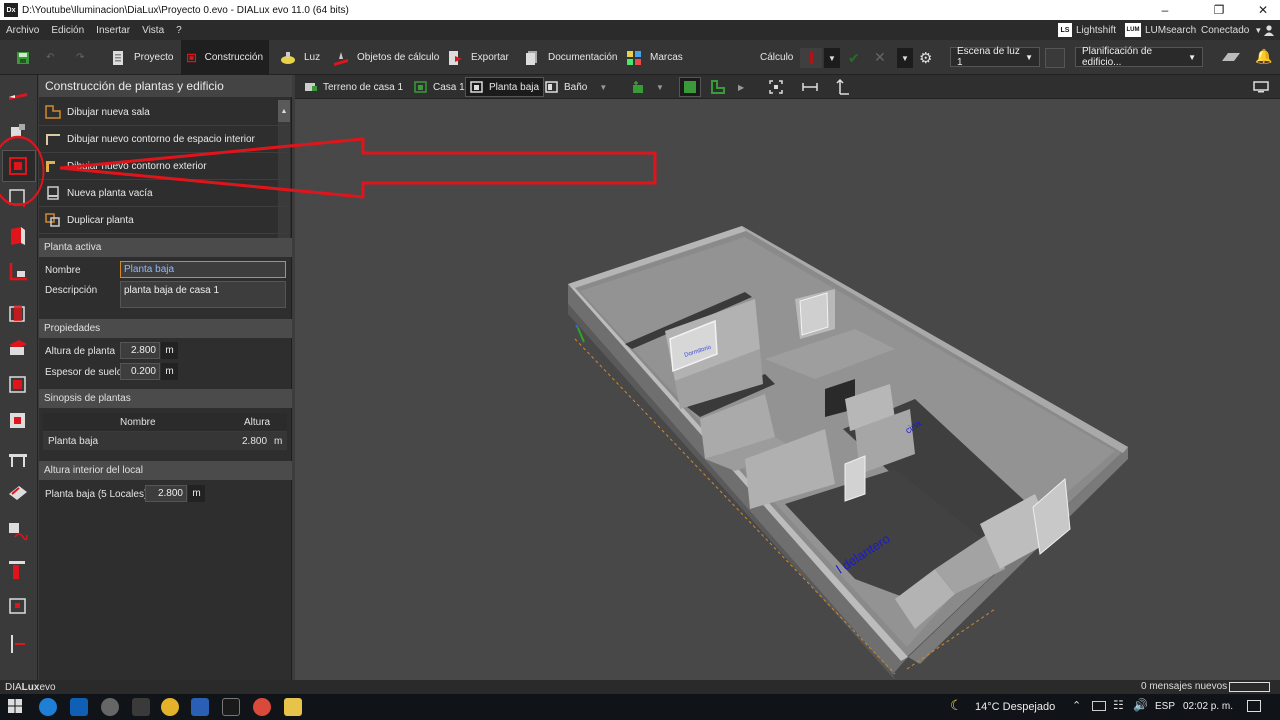 The height and width of the screenshot is (720, 1280). I want to click on menu-edicion: Edición, so click(67, 30).